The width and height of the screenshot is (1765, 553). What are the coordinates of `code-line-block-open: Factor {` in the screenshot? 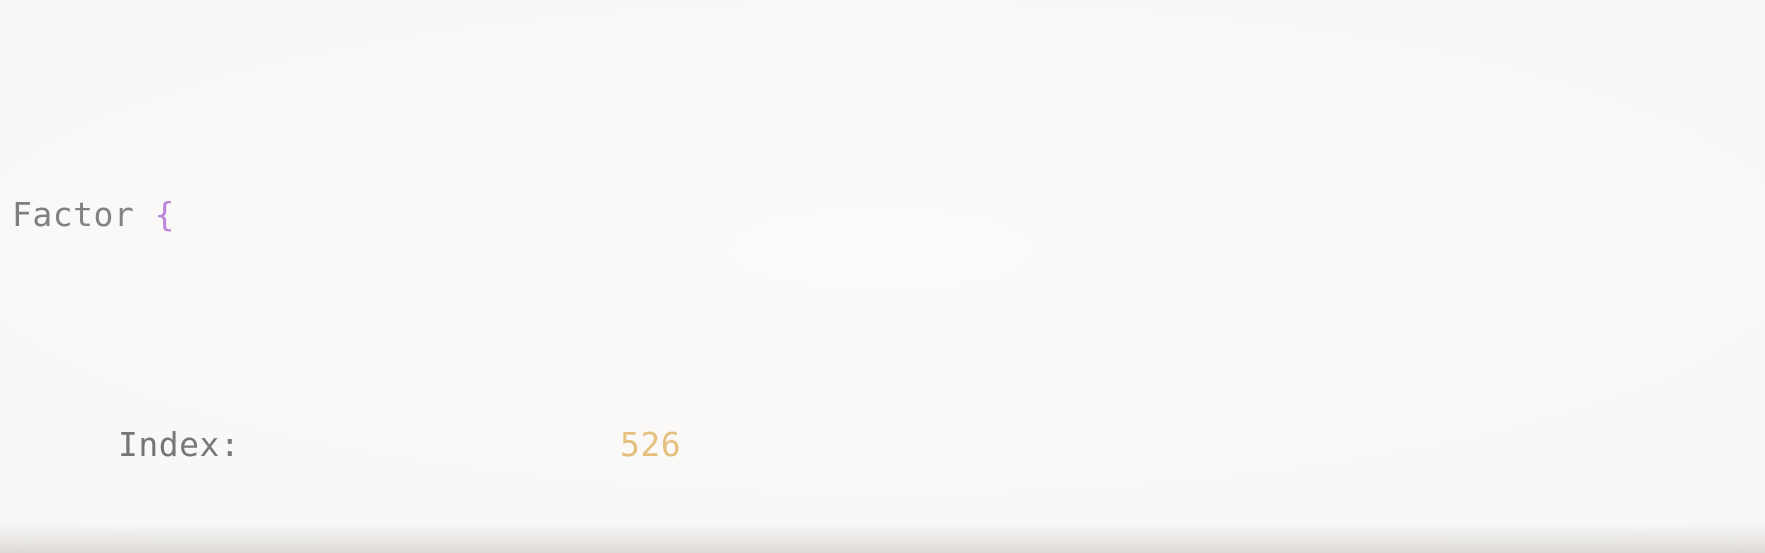 It's located at (882, 215).